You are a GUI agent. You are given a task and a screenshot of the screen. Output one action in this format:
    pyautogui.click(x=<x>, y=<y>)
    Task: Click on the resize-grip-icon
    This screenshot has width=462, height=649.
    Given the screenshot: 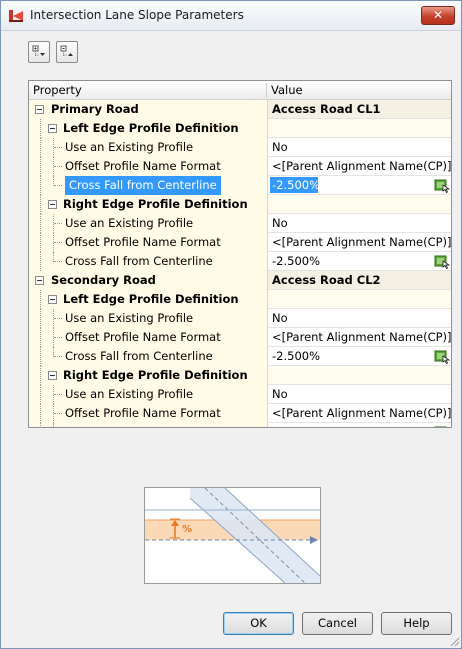 What is the action you would take?
    pyautogui.click(x=454, y=641)
    